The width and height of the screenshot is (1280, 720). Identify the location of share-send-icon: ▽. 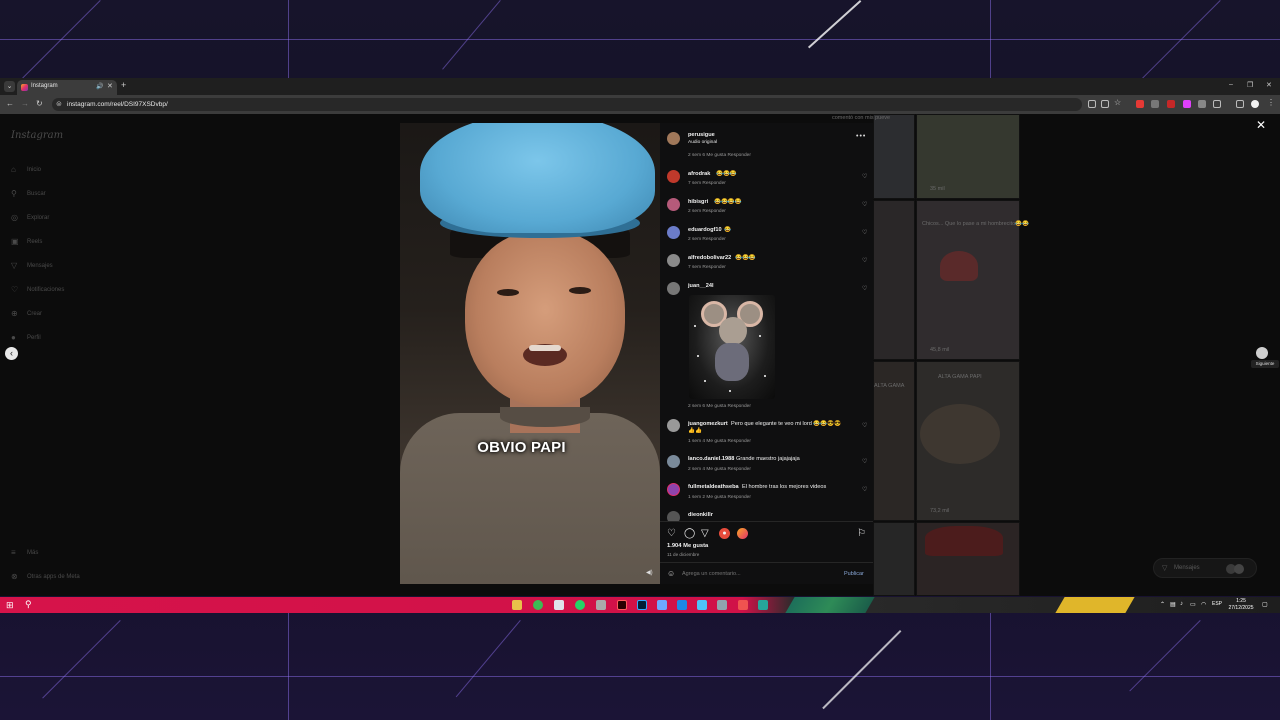
(705, 533).